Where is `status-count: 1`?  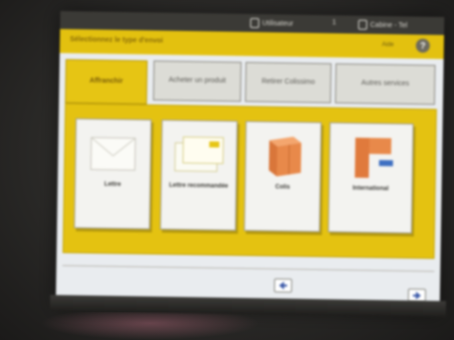
status-count: 1 is located at coordinates (334, 23).